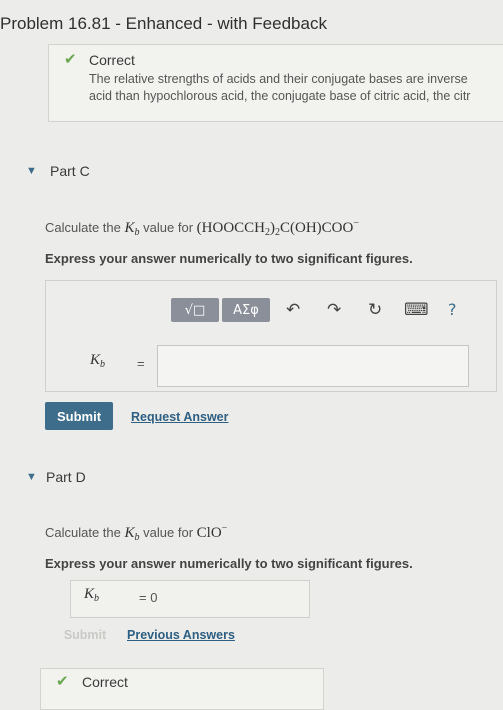 The width and height of the screenshot is (503, 710). What do you see at coordinates (141, 363) in the screenshot?
I see `equals-sign: =` at bounding box center [141, 363].